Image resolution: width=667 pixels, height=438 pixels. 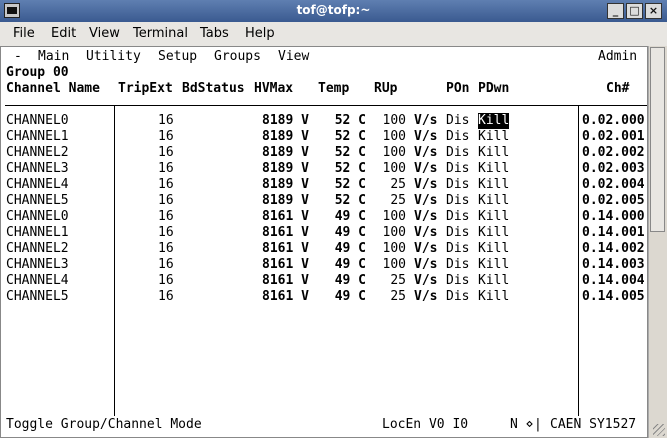 I want to click on title-bar: tof@tofp:~ _ □ ×, so click(x=333, y=11).